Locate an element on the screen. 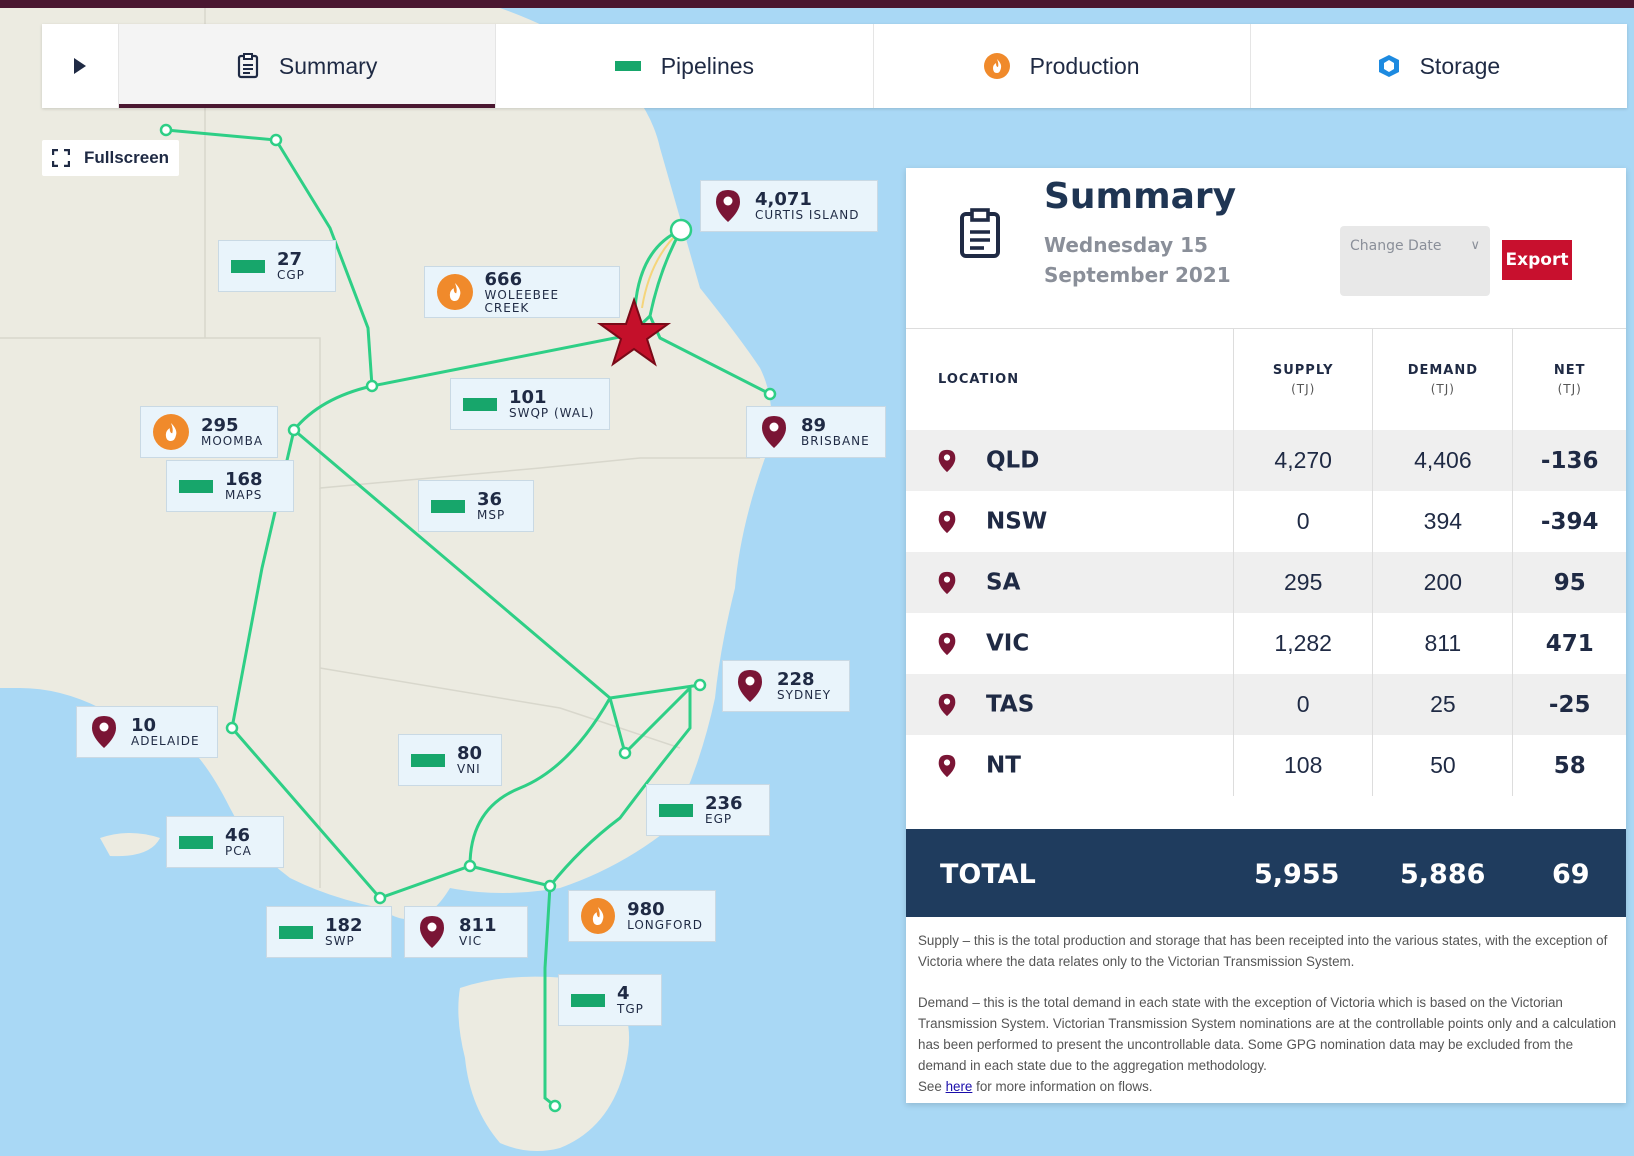 Image resolution: width=1634 pixels, height=1156 pixels. map-label-swqp: 101 SWQP (WAL) is located at coordinates (530, 404).